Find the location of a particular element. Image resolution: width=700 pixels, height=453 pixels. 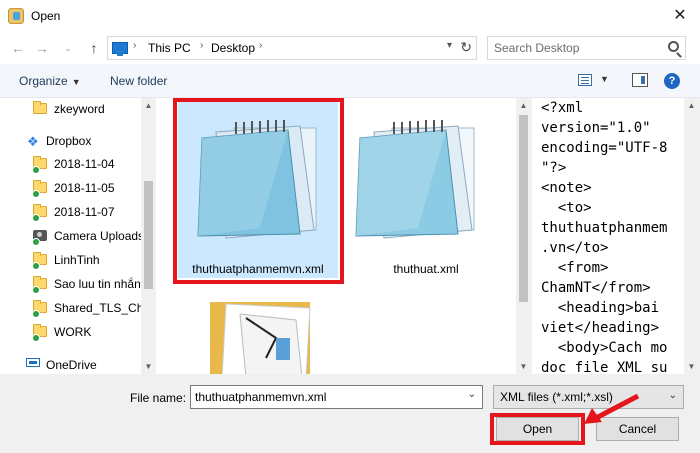

view-dropdown-icon: ▼ is located at coordinates (604, 79).